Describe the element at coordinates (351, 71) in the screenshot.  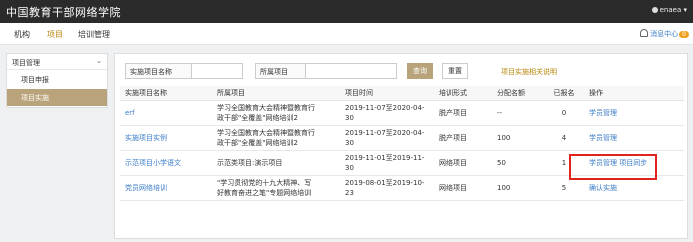
I see `project-search-input` at that location.